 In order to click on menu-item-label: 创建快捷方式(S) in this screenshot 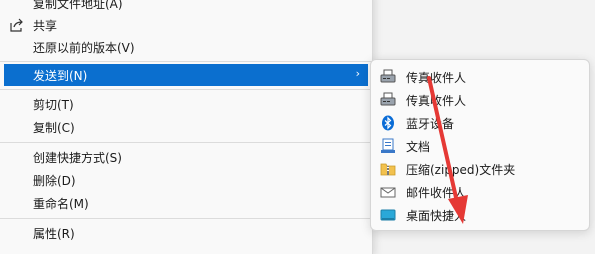, I will do `click(77, 158)`.